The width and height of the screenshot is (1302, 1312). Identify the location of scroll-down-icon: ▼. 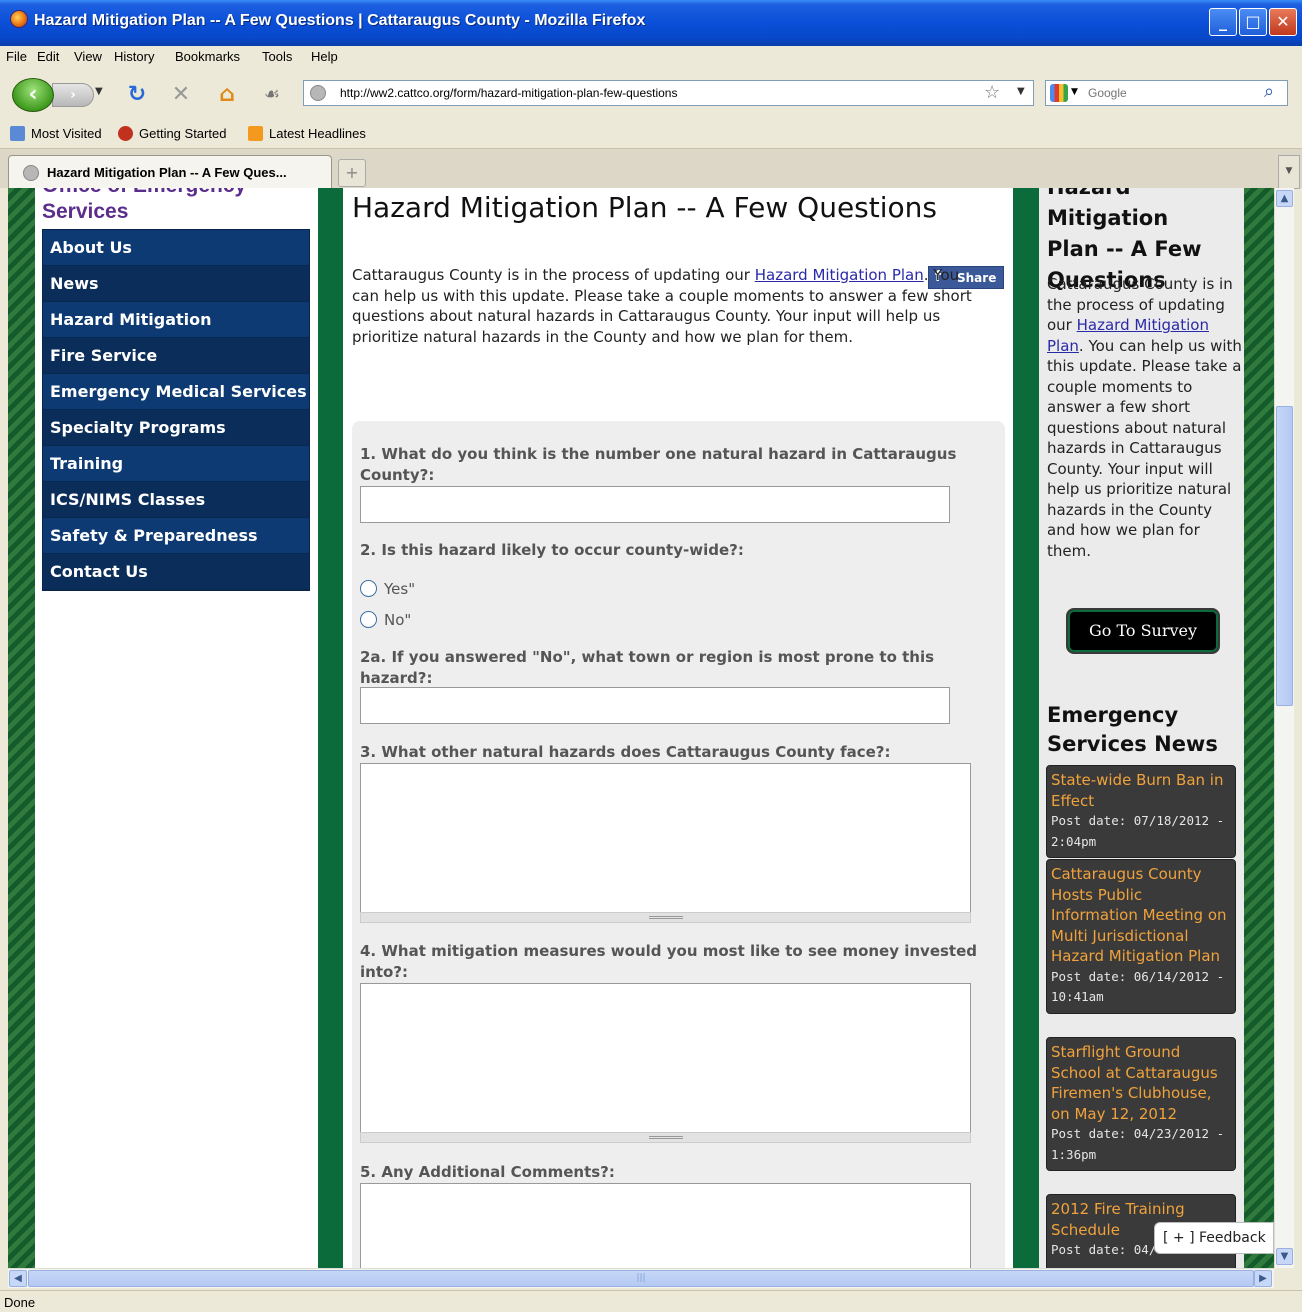
(1284, 1256).